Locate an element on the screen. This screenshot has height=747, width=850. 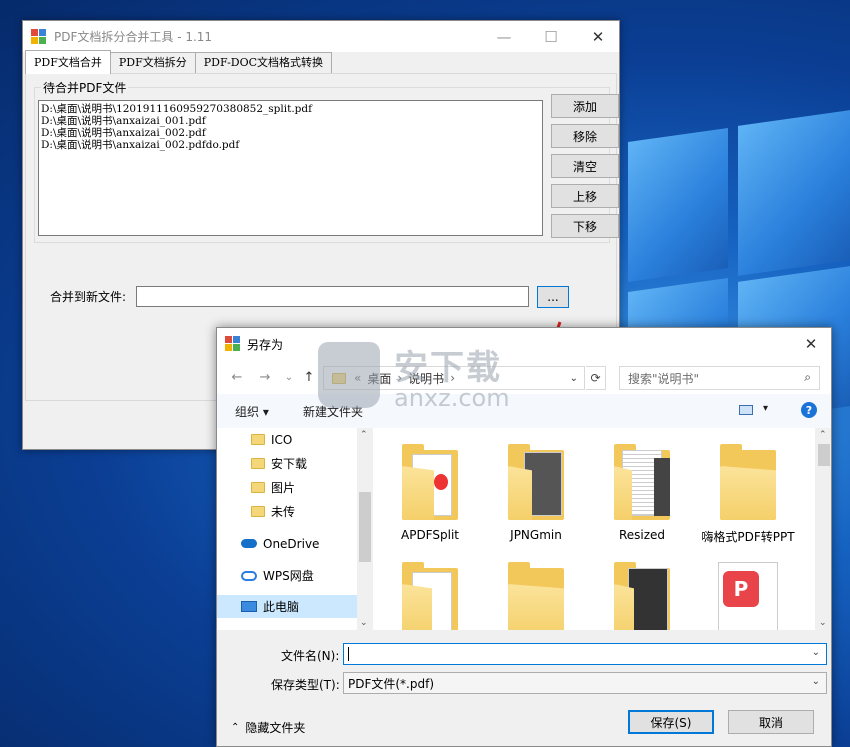
breadcrumb-manual: 说明书 is located at coordinates (426, 378).